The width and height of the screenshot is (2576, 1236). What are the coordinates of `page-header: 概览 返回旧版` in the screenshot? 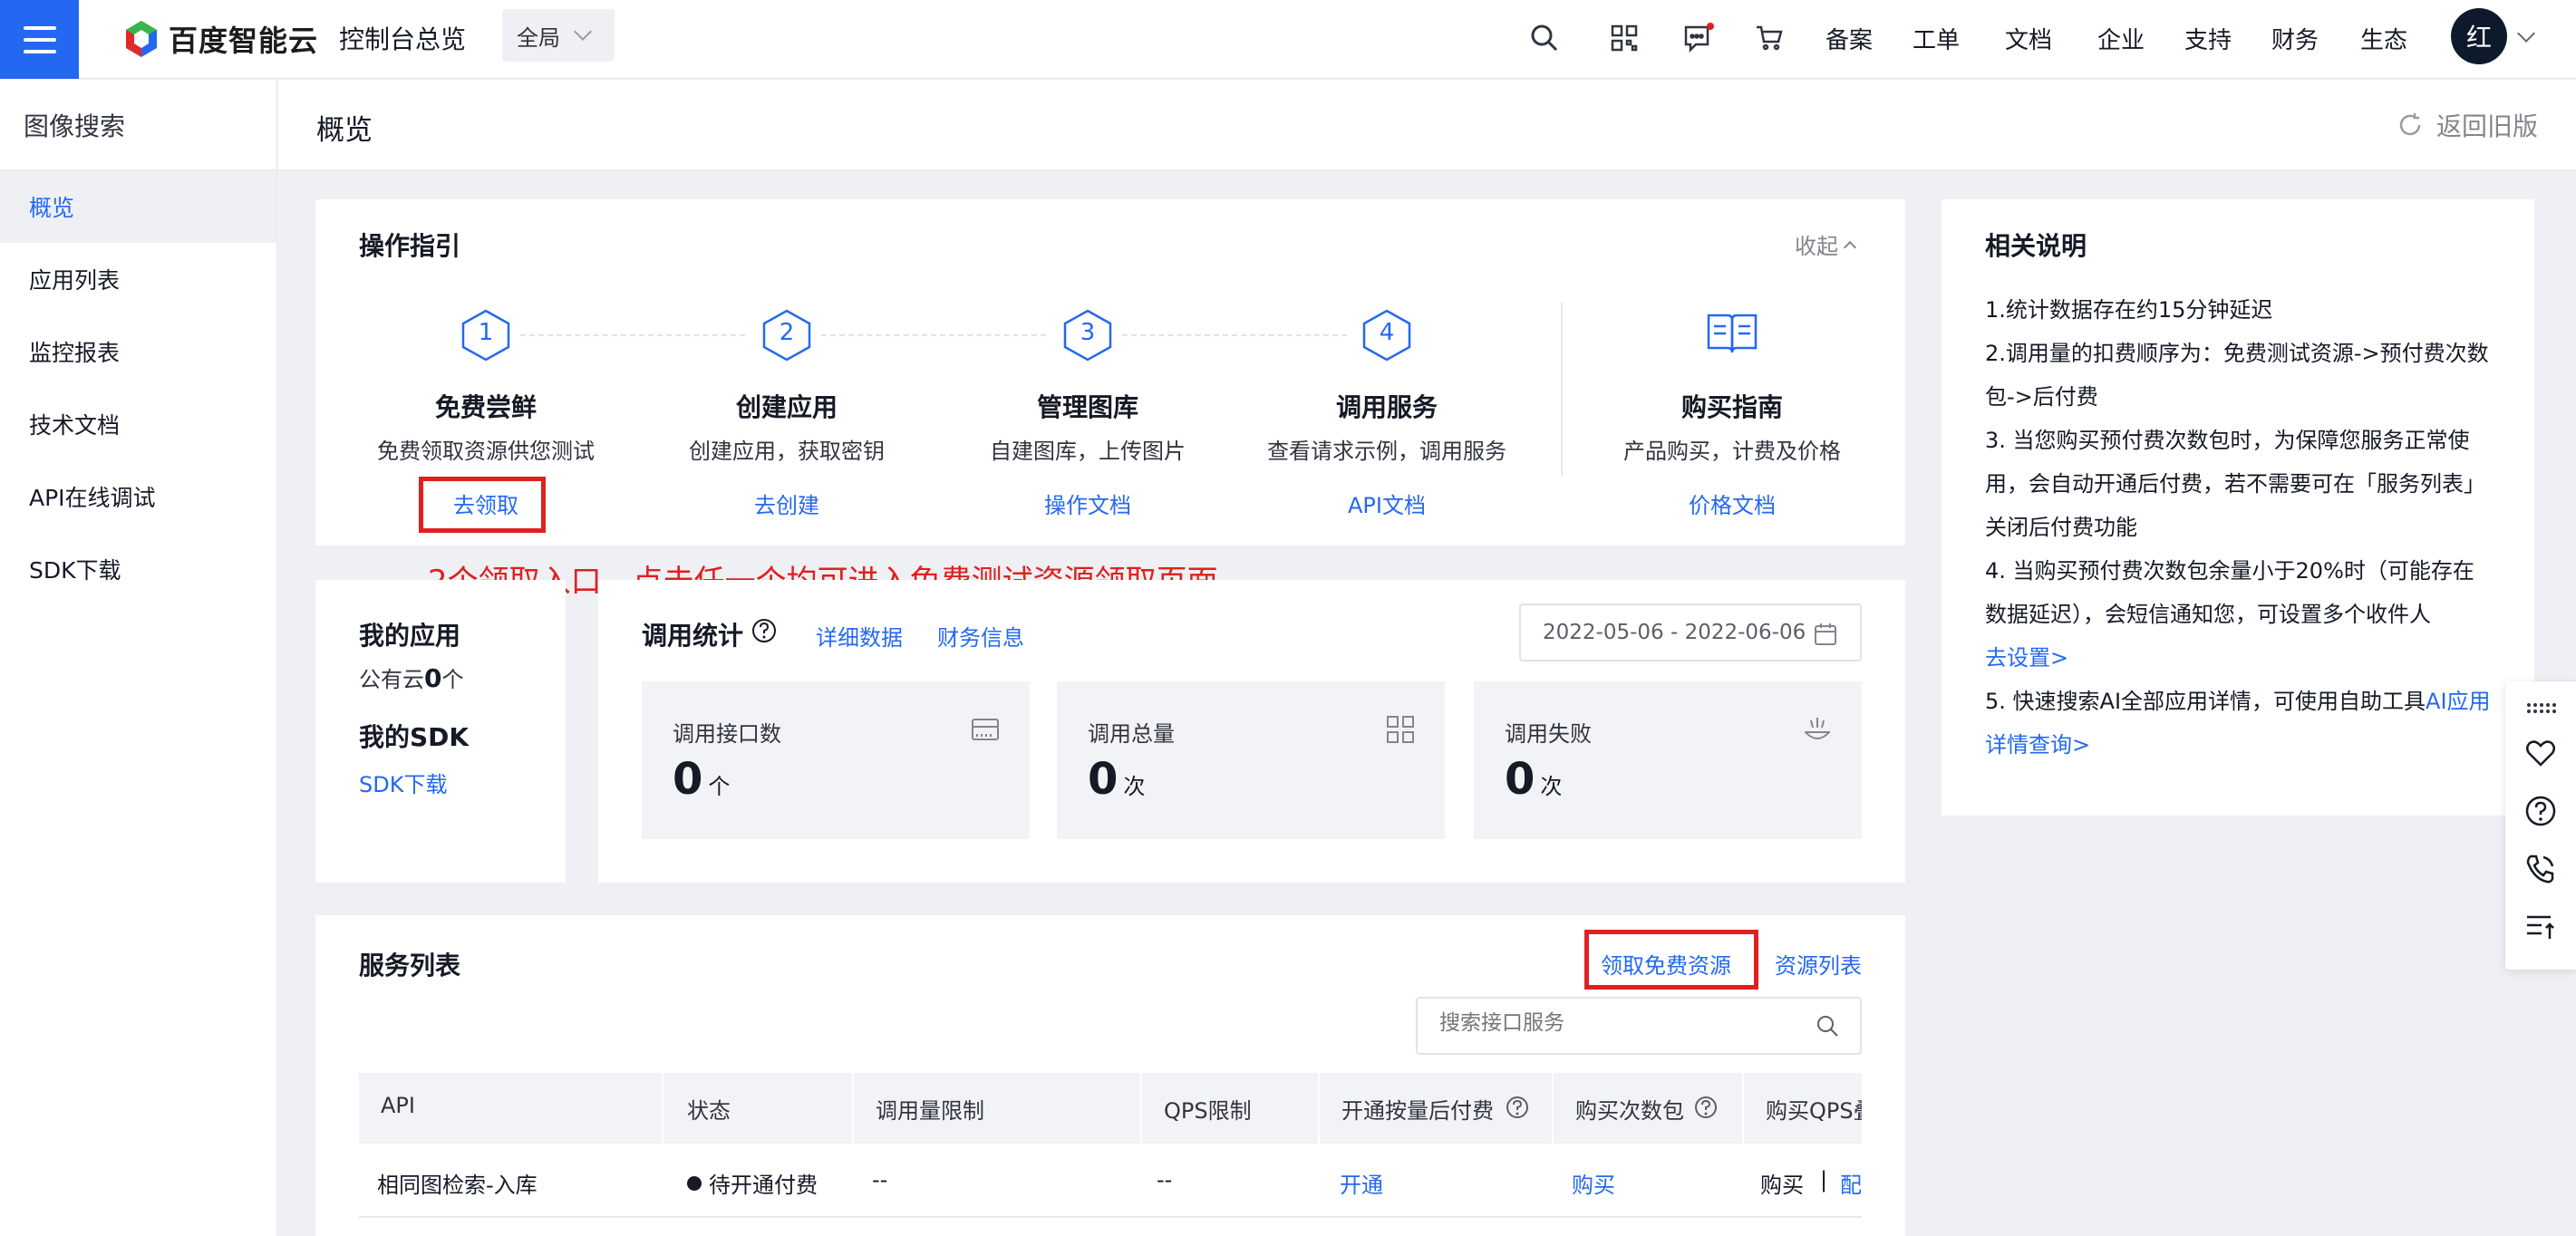 It's located at (1427, 125).